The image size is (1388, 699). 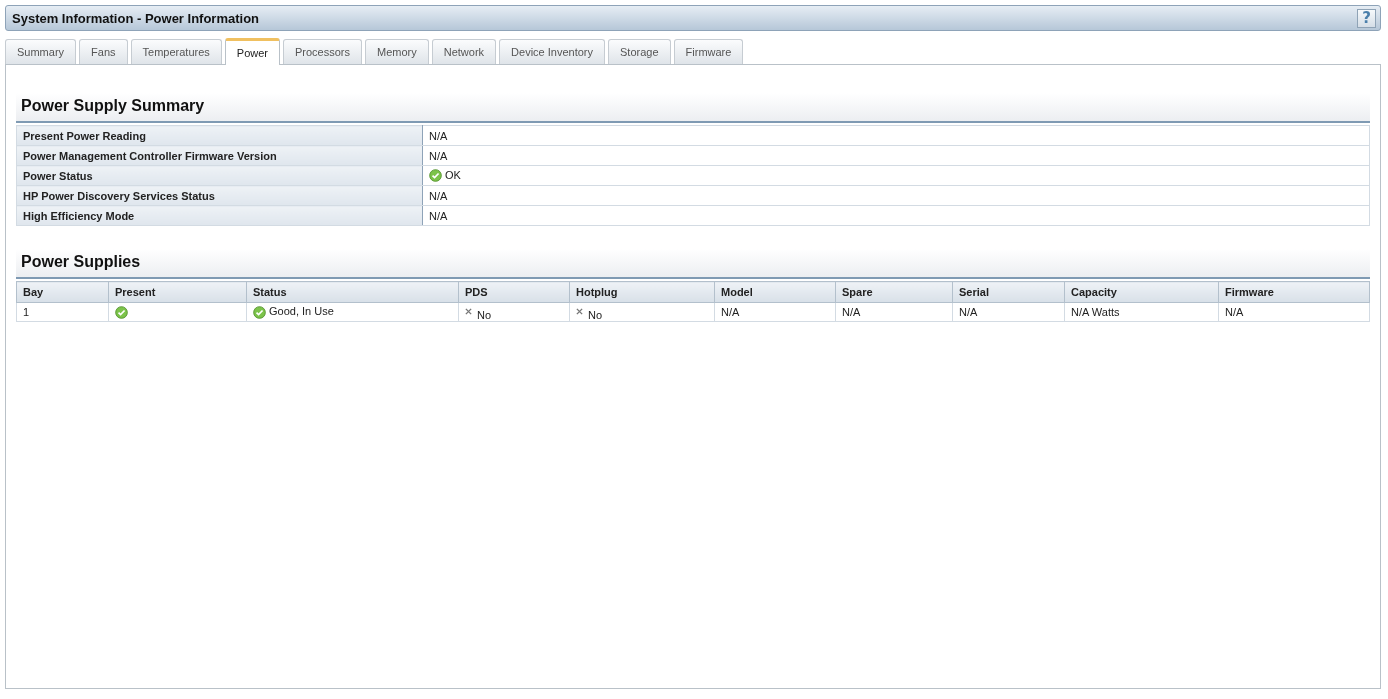 What do you see at coordinates (1366, 18) in the screenshot?
I see `help-button: ?` at bounding box center [1366, 18].